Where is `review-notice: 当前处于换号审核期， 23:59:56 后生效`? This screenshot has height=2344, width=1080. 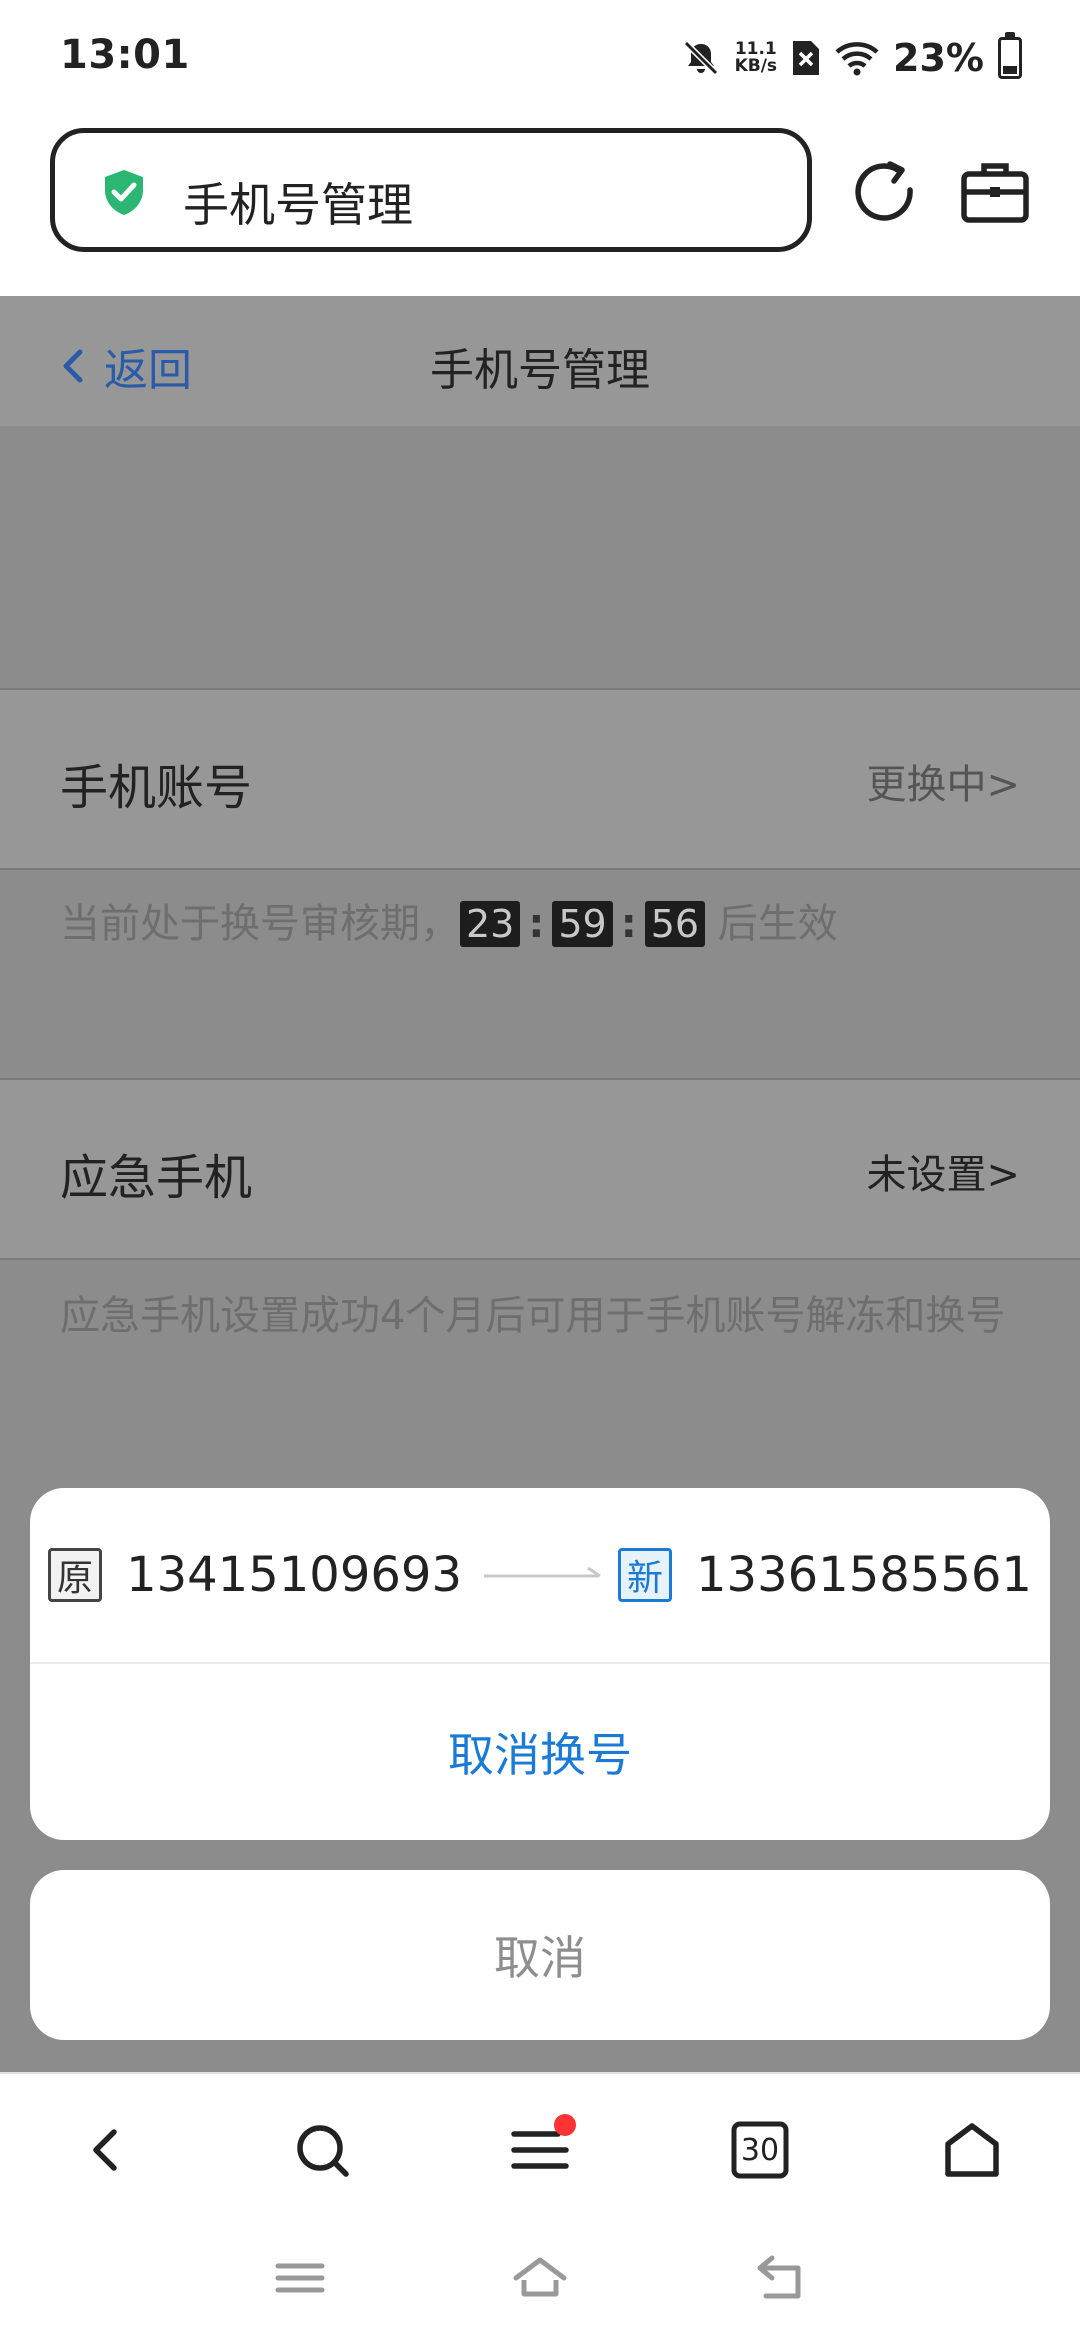 review-notice: 当前处于换号审核期， 23:59:56 后生效 is located at coordinates (449, 924).